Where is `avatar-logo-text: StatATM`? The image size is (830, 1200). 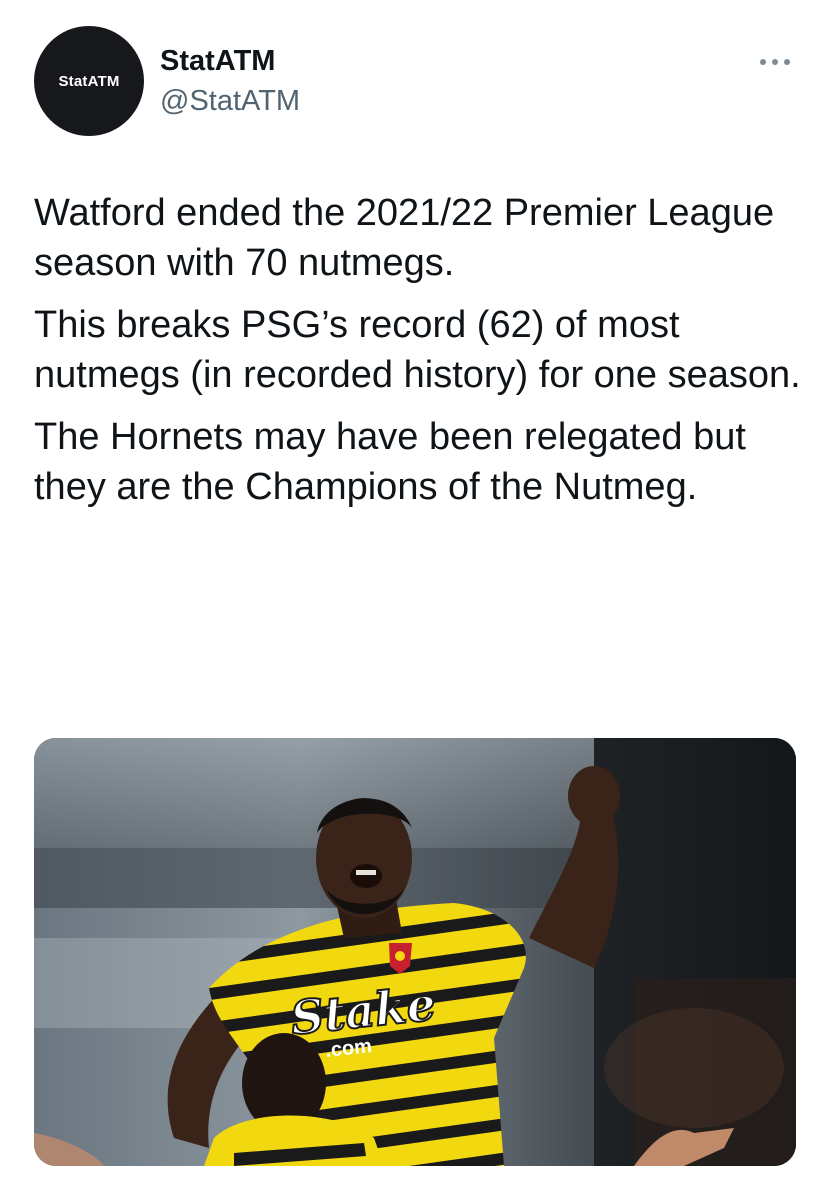
avatar-logo-text: StatATM is located at coordinates (89, 81).